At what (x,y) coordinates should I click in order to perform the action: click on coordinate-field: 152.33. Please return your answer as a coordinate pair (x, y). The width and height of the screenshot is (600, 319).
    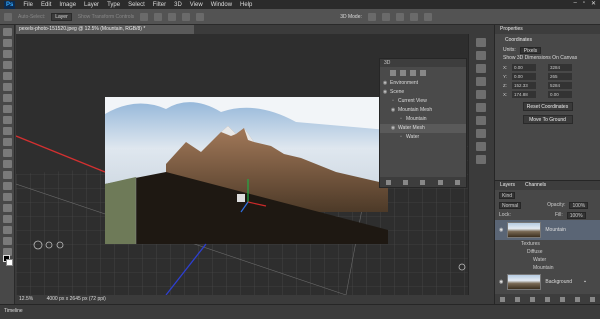
    Looking at the image, I should click on (524, 85).